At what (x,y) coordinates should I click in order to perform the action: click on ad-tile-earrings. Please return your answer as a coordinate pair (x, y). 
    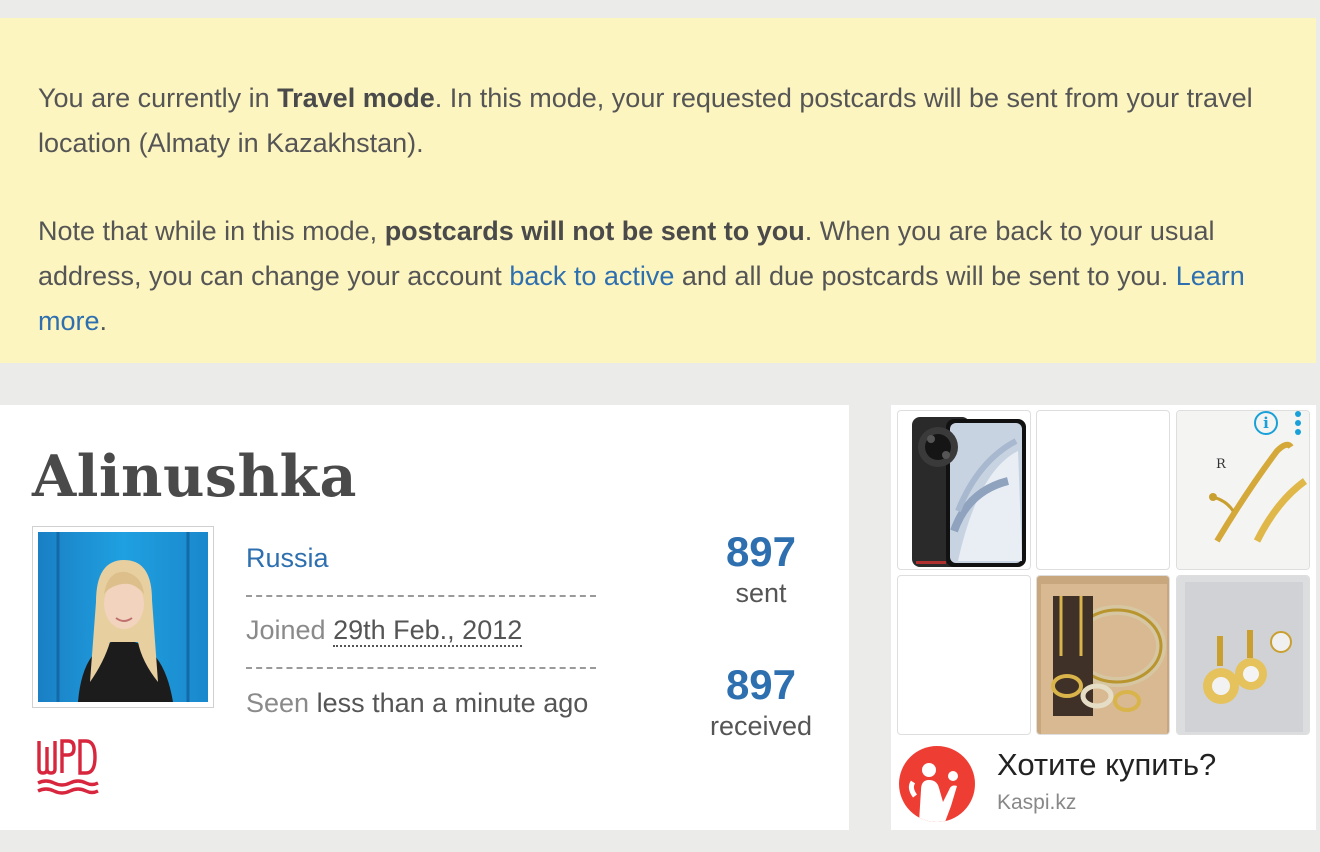
    Looking at the image, I should click on (1243, 655).